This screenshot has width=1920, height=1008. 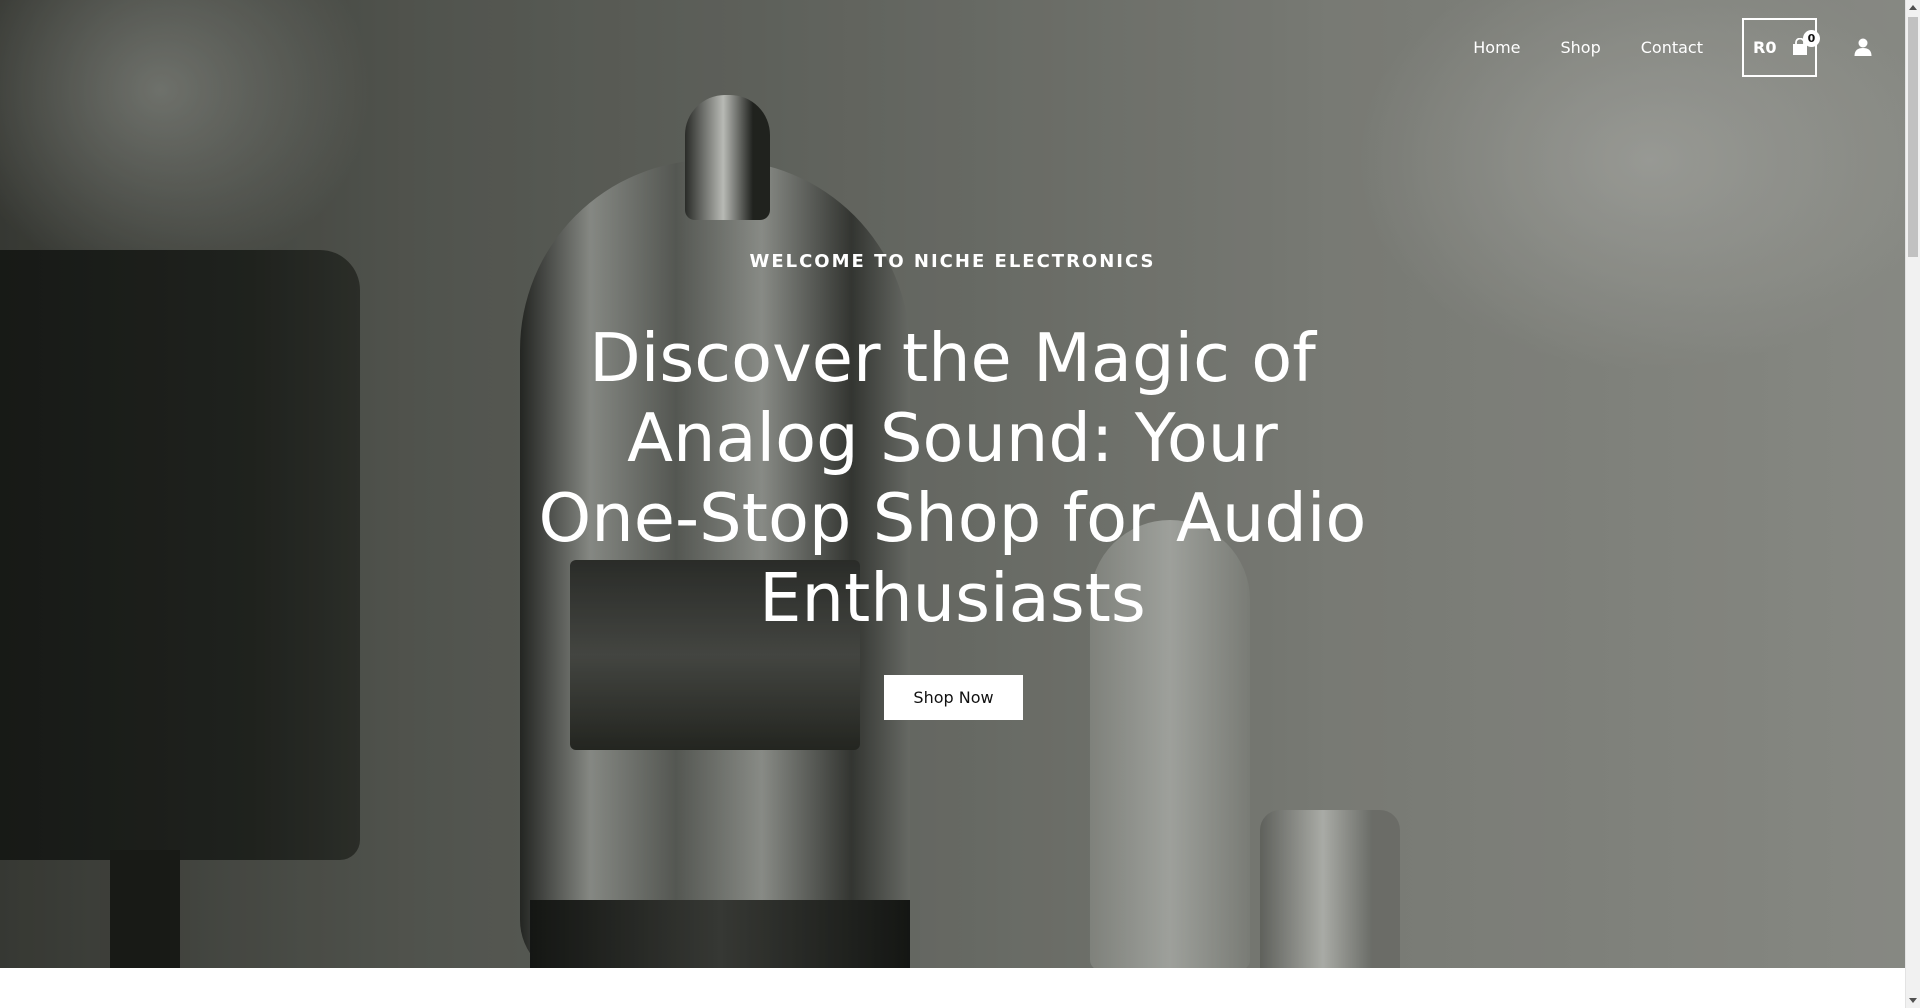 I want to click on cart-amount: R0, so click(x=1765, y=47).